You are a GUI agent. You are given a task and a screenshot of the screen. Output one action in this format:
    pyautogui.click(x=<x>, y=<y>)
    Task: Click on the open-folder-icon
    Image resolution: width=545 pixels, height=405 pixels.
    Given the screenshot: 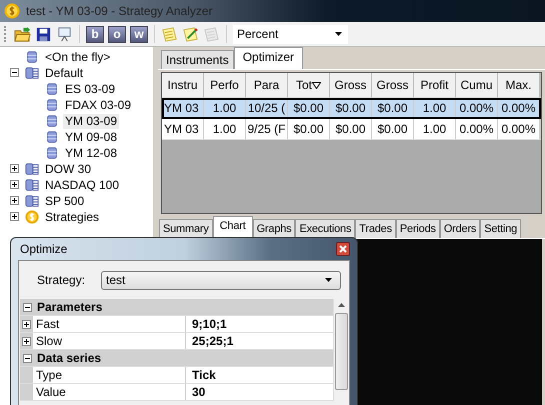 What is the action you would take?
    pyautogui.click(x=22, y=34)
    